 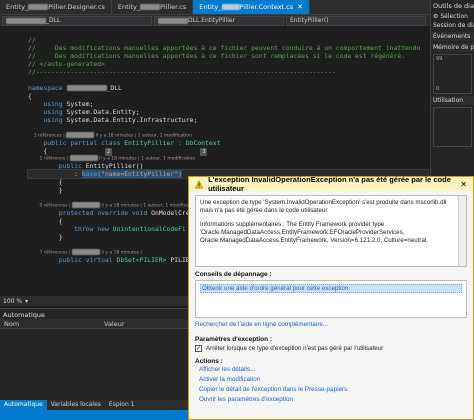 I want to click on using-target: System;, so click(x=80, y=104).